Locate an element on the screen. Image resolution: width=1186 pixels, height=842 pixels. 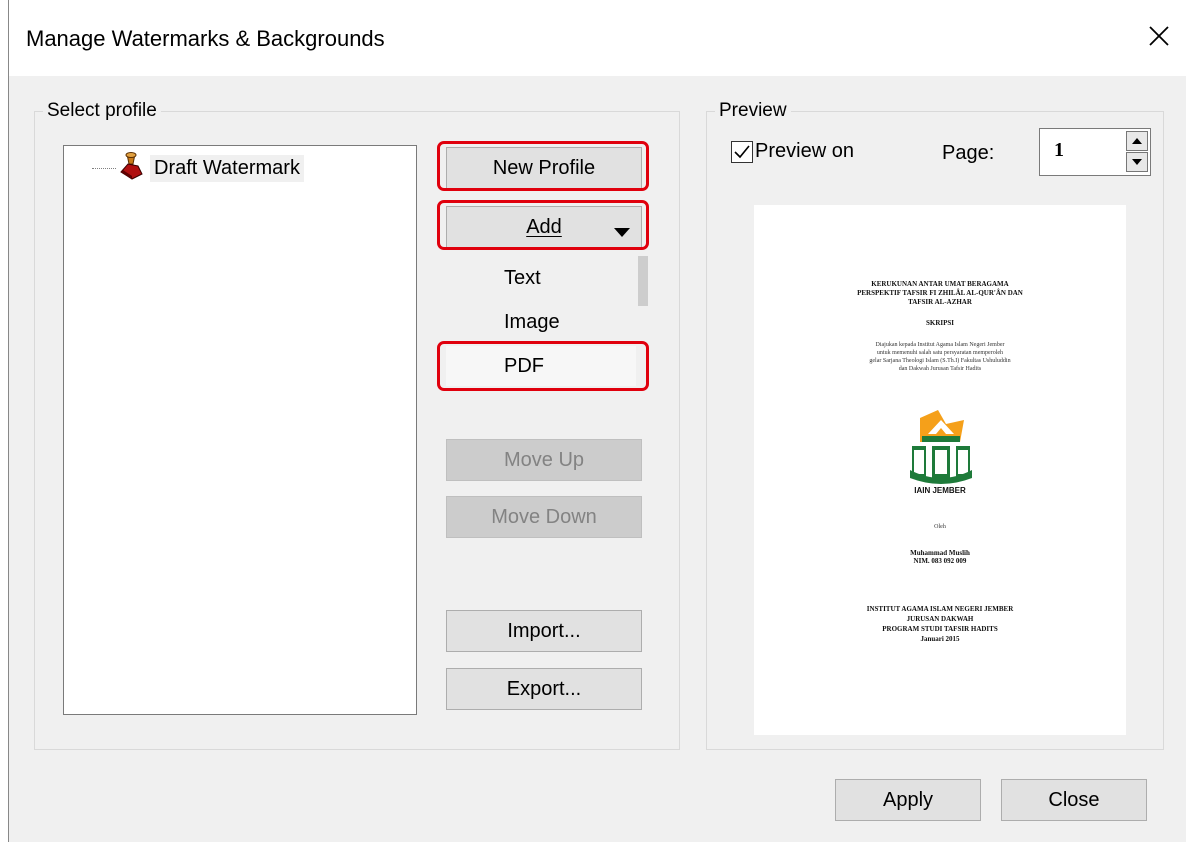
select-profile-label: Select profile is located at coordinates (102, 111).